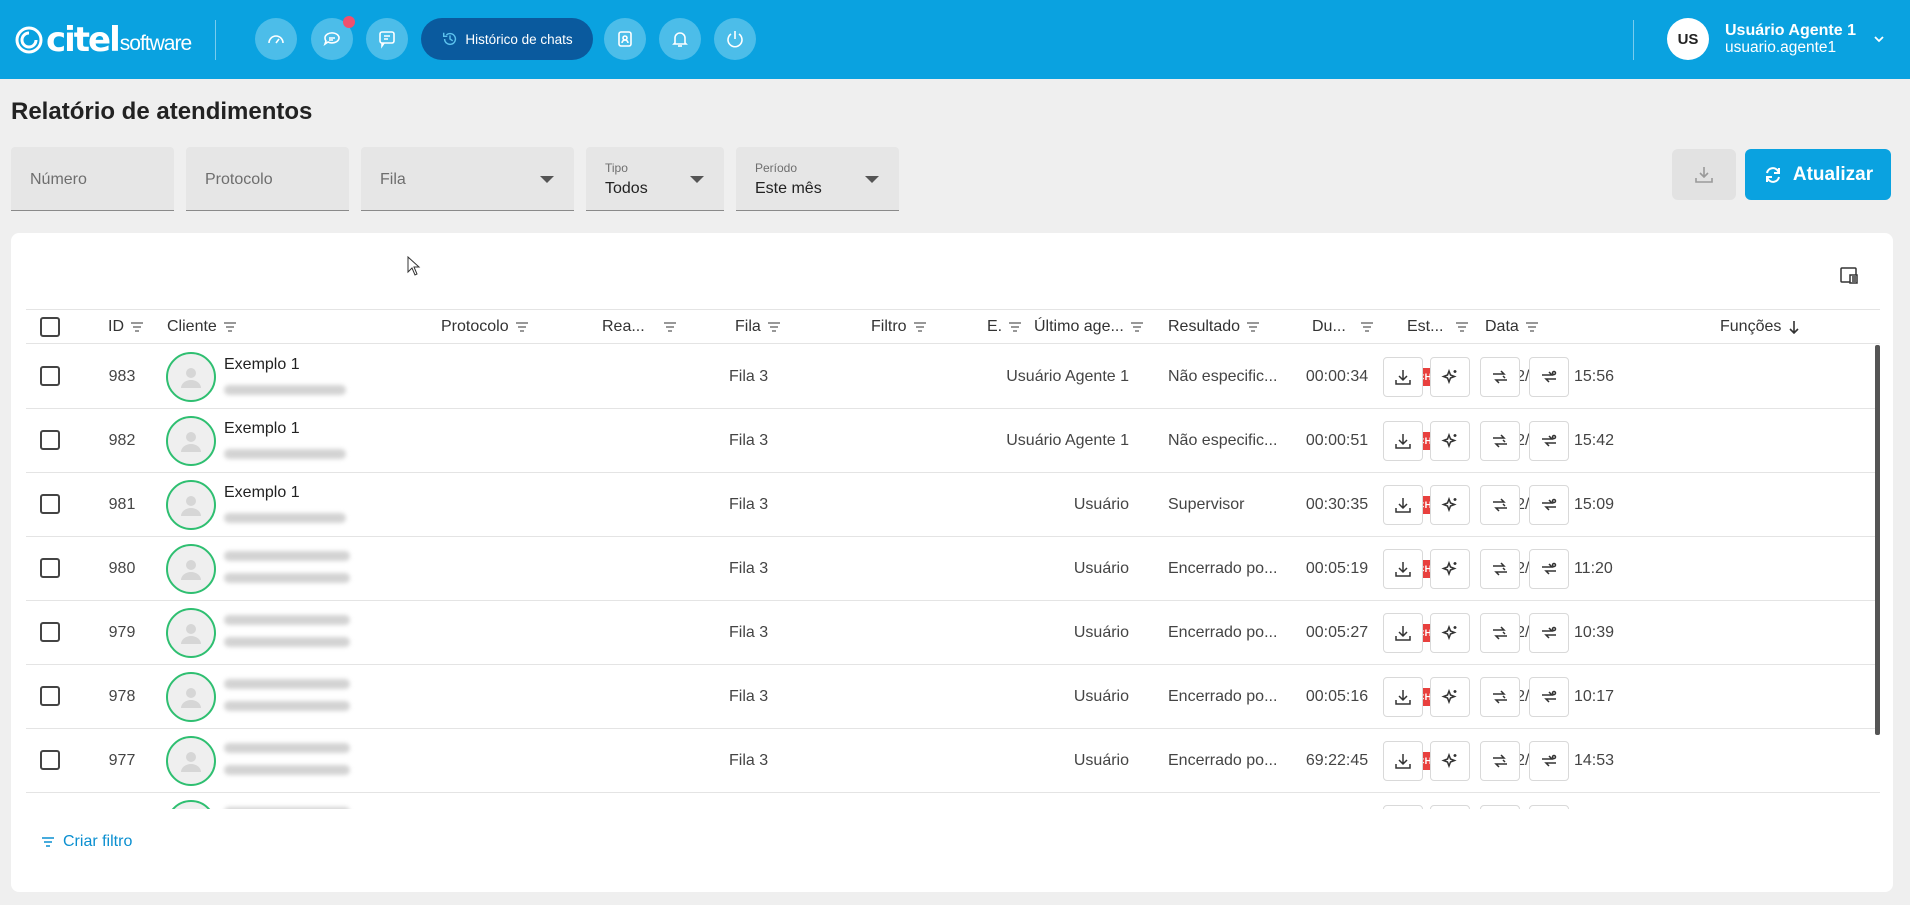 The height and width of the screenshot is (905, 1910). I want to click on header-id: ID, so click(126, 327).